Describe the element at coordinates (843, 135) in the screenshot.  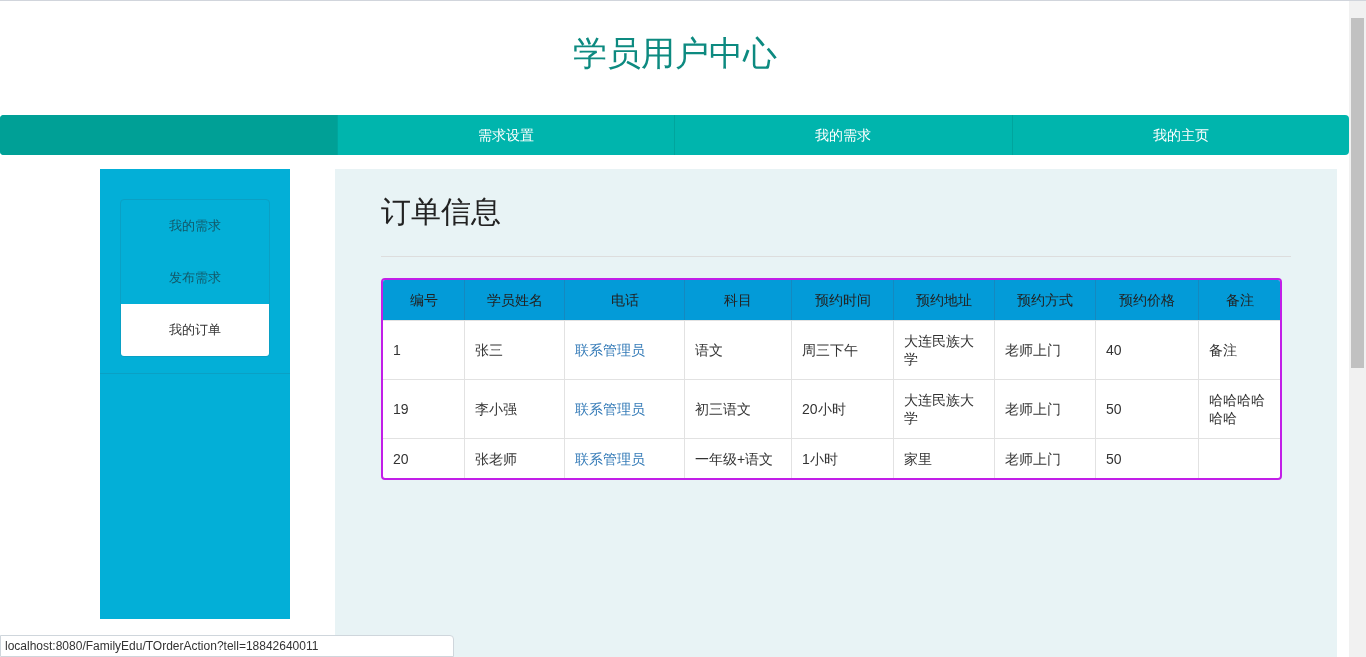
I see `nav-link: 我的需求` at that location.